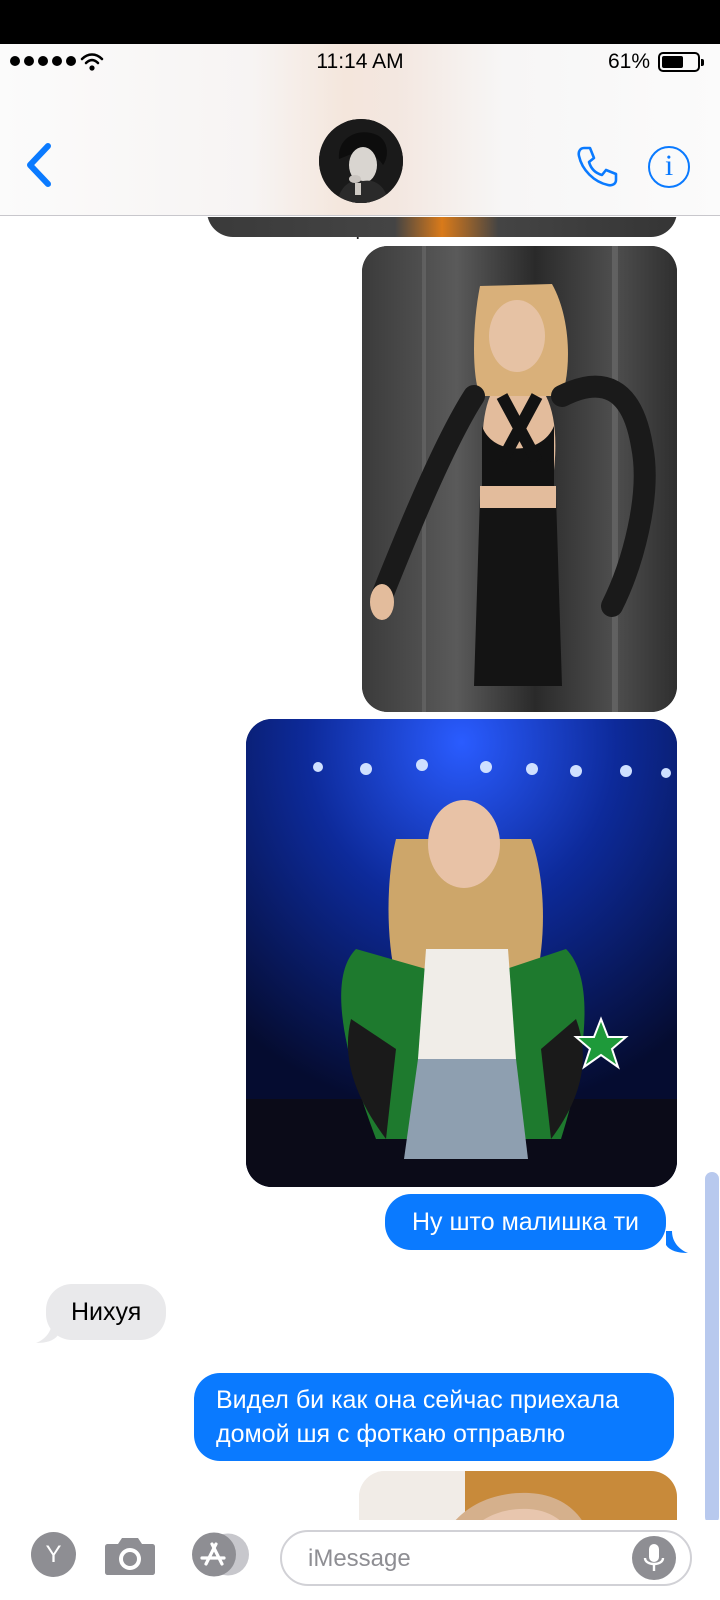 Image resolution: width=720 pixels, height=1600 pixels. Describe the element at coordinates (360, 61) in the screenshot. I see `status-bar: 11:14 AM 61%` at that location.